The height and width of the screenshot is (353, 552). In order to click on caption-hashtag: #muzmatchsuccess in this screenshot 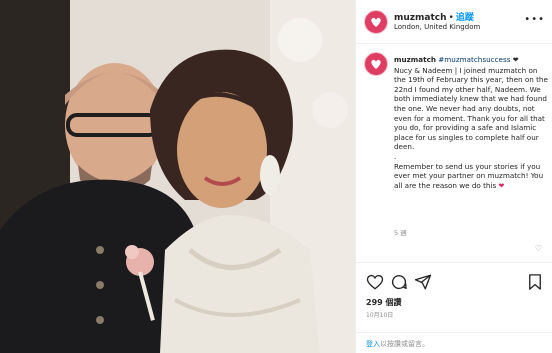, I will do `click(474, 59)`.